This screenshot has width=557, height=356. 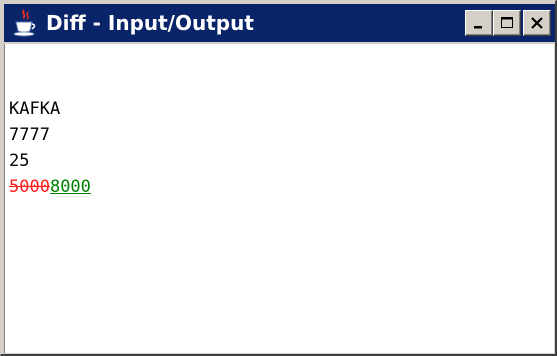 I want to click on close-icon, so click(x=537, y=23).